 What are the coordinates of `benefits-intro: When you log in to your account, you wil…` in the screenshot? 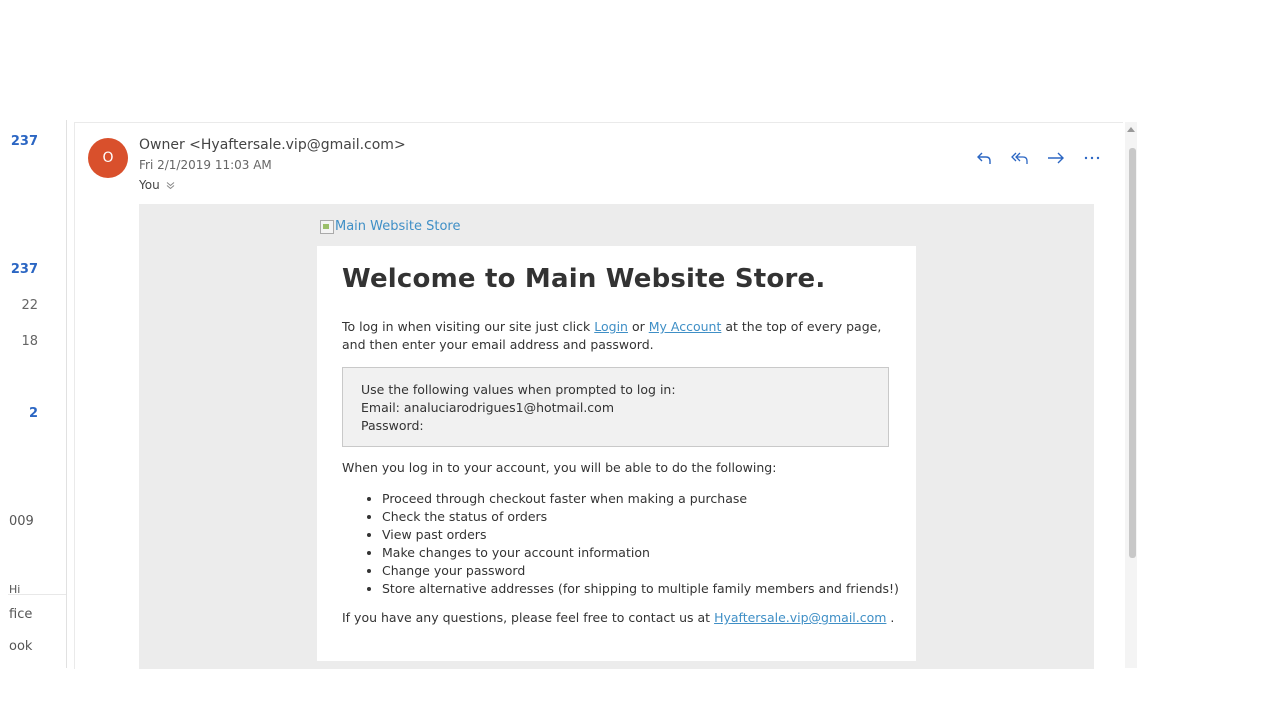 It's located at (559, 467).